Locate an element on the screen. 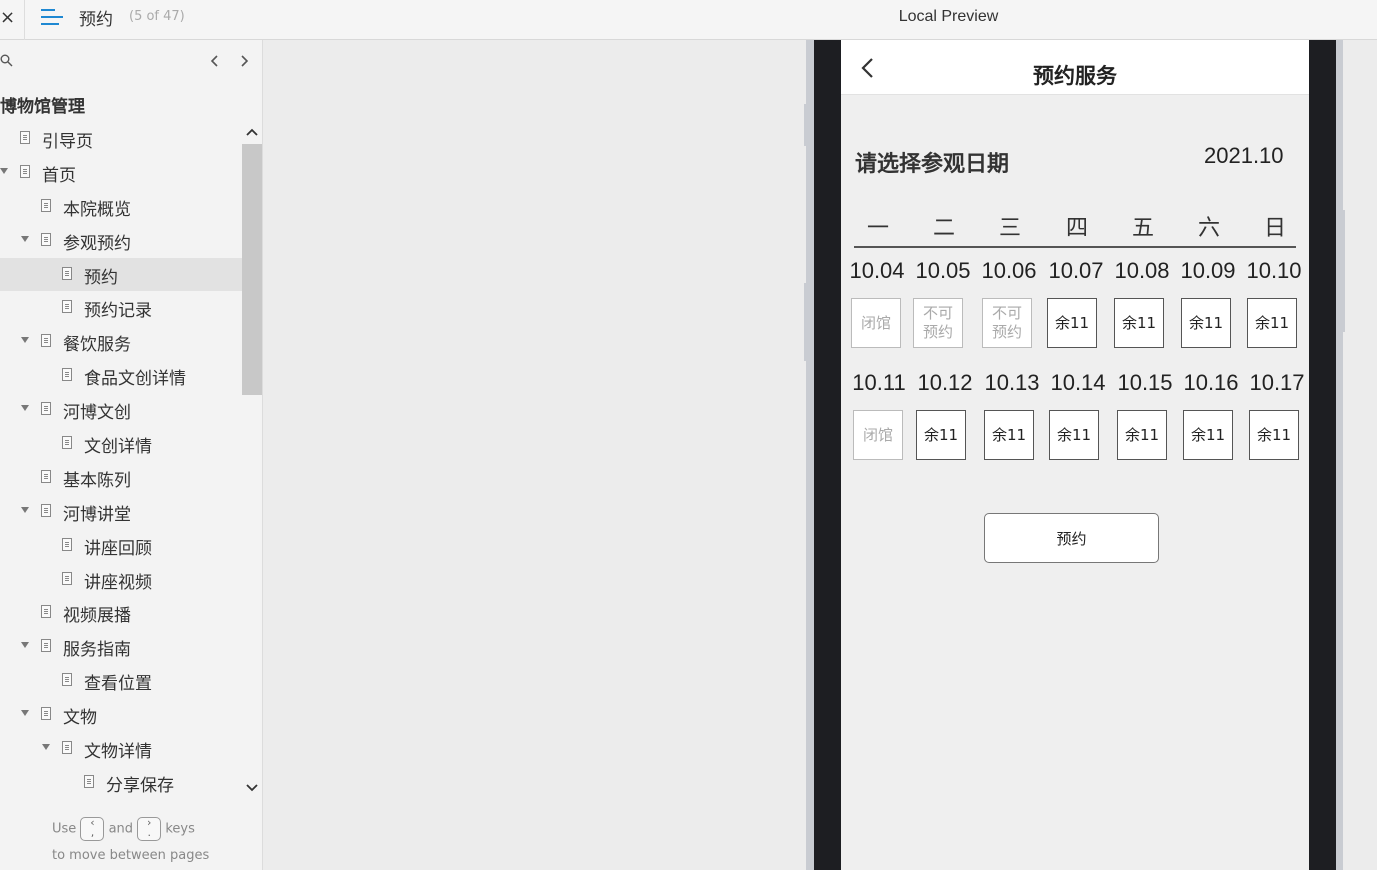 This screenshot has height=870, width=1377. sidebar-item-label: 分享保存 is located at coordinates (140, 785).